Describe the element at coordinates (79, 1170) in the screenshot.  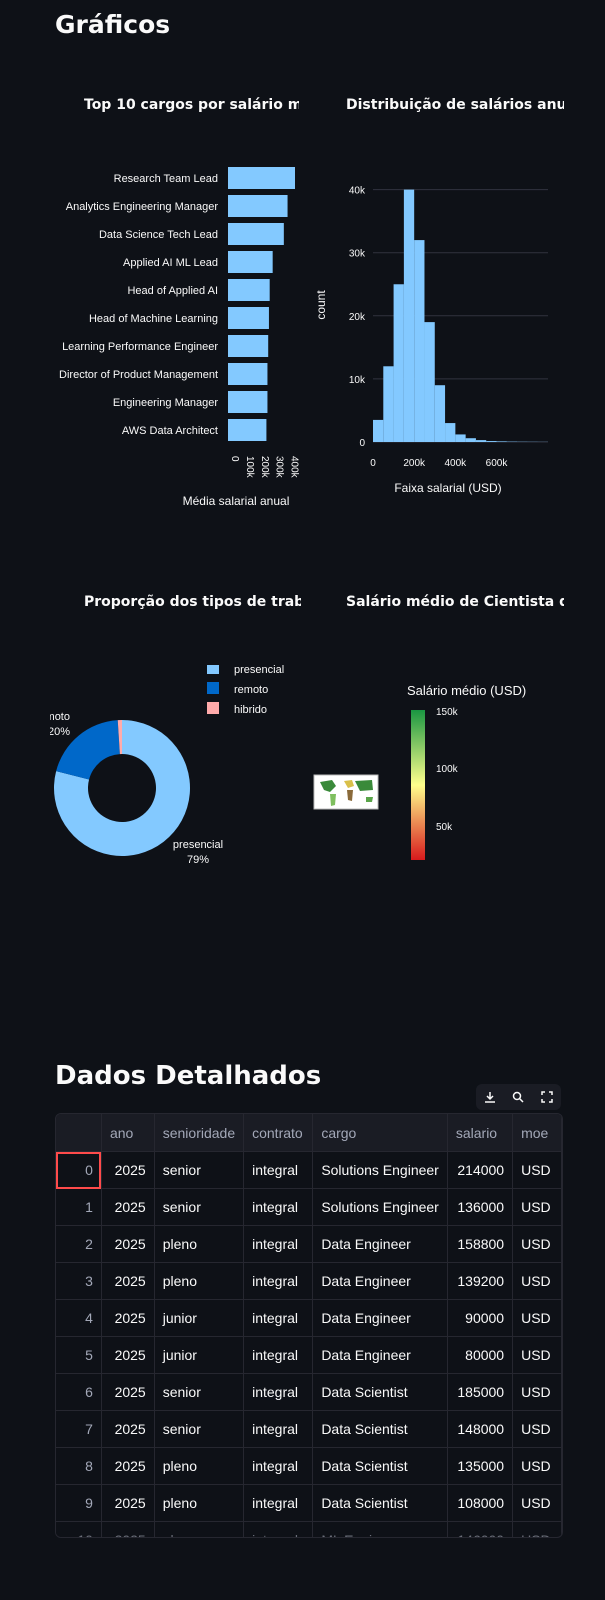
I see `row-index: 0` at that location.